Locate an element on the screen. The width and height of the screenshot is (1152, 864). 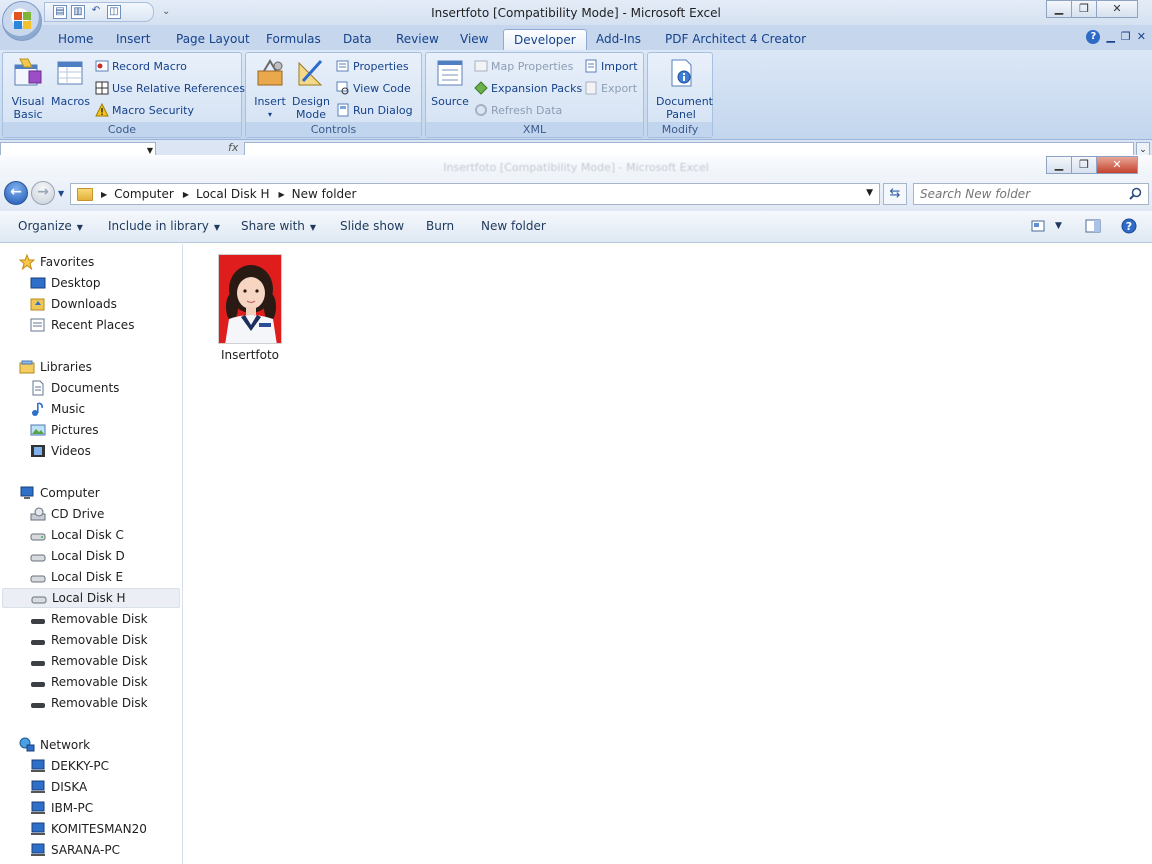
minimize-button: ▁ is located at coordinates (1059, 9).